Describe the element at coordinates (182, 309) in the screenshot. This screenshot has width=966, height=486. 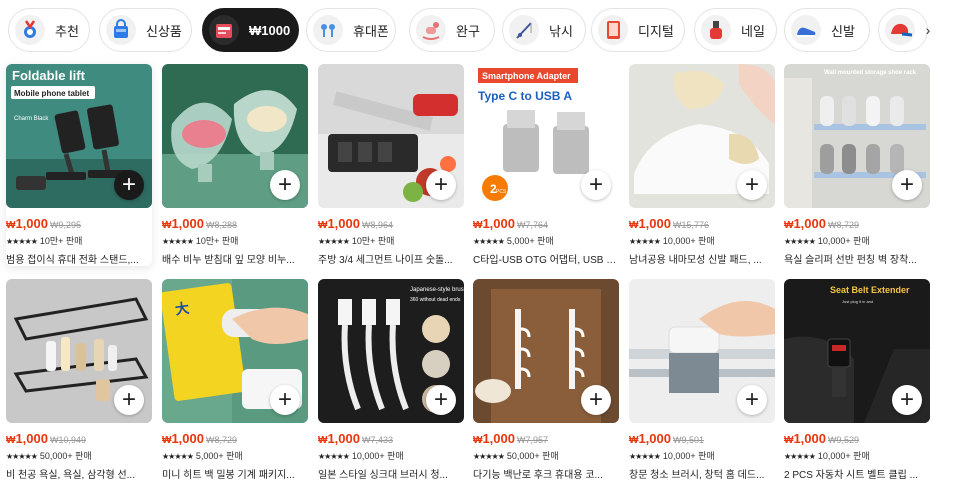
I see `svg-text: 大` at that location.